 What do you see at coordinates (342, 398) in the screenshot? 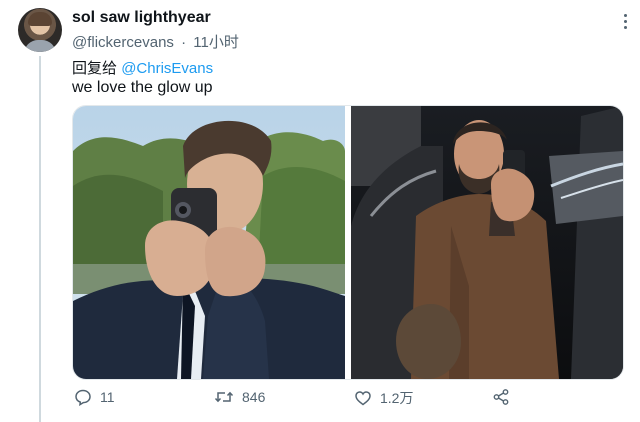
I see `tweet-actions: 11 846 1.2万` at bounding box center [342, 398].